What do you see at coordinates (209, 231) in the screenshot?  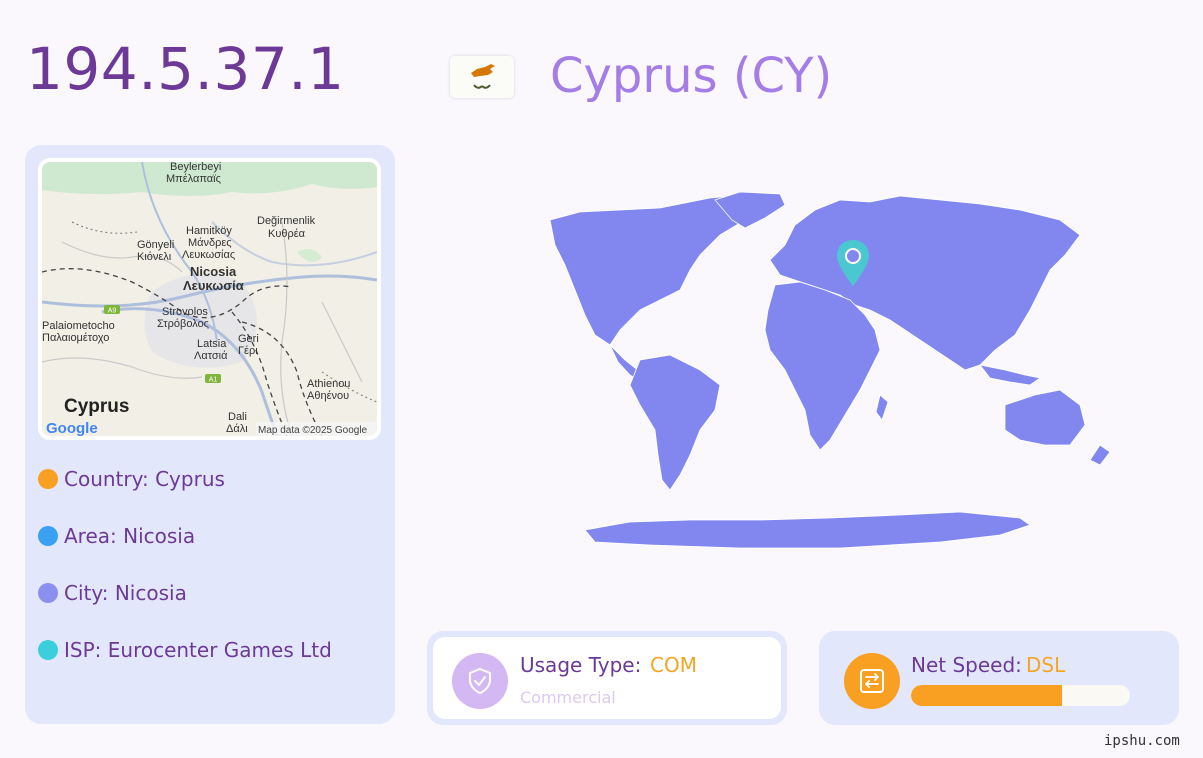 I see `map-label-hamitkoy: Hamitköy` at bounding box center [209, 231].